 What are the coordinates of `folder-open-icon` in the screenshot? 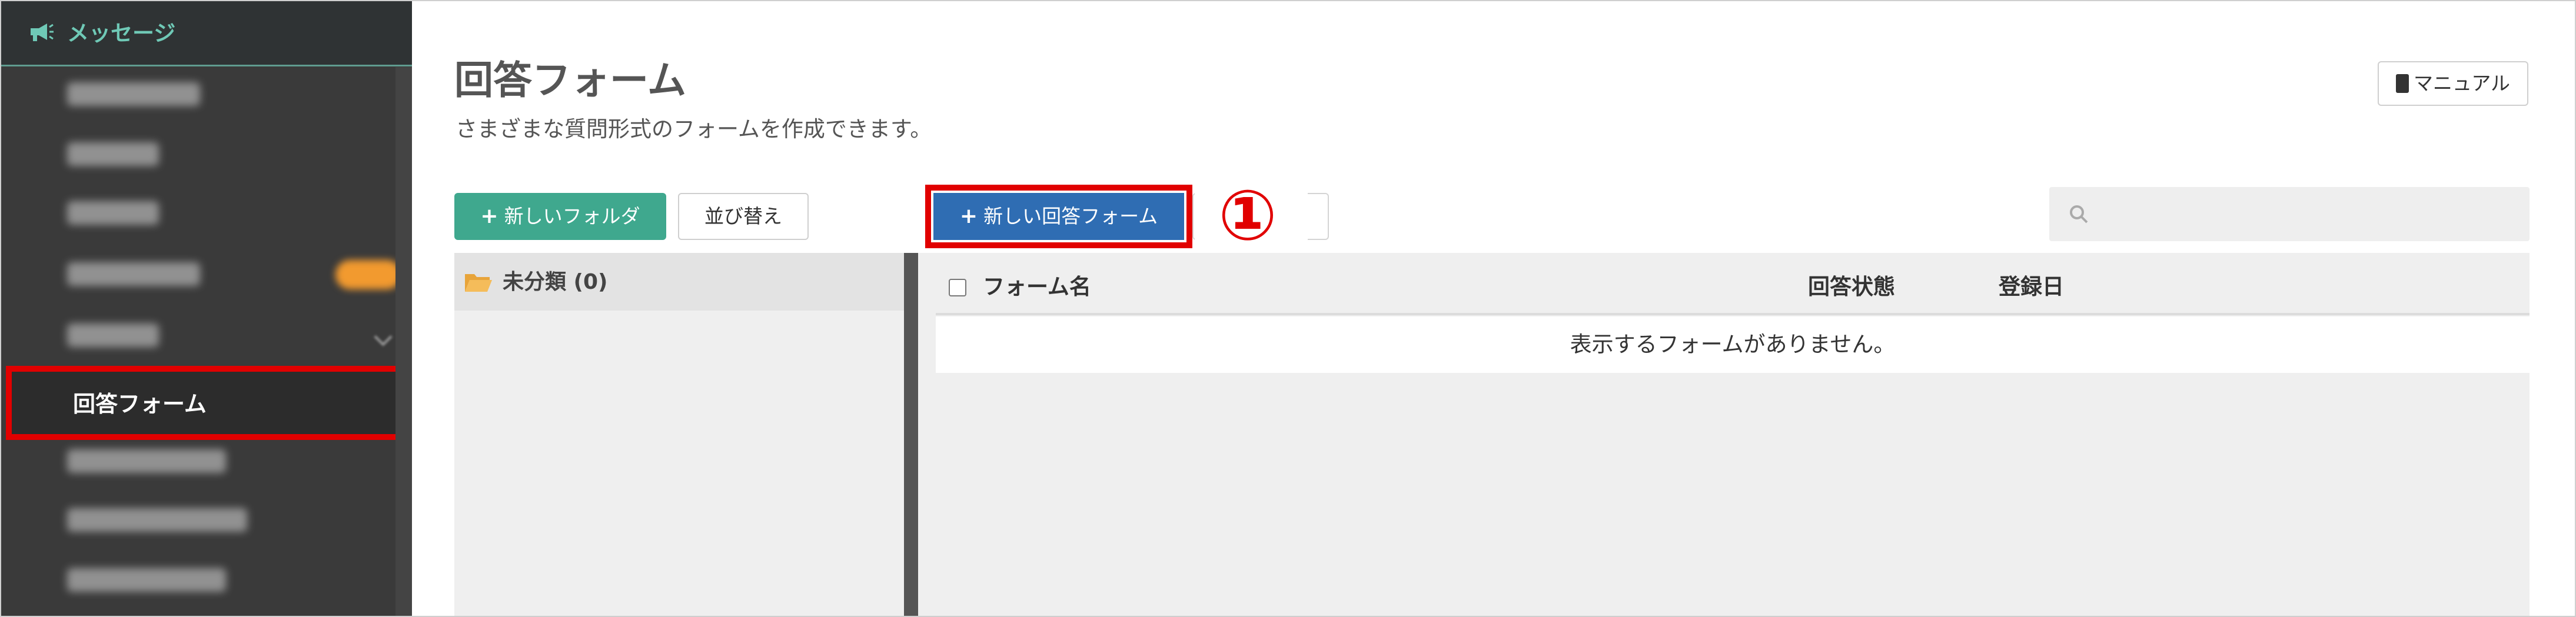 It's located at (478, 283).